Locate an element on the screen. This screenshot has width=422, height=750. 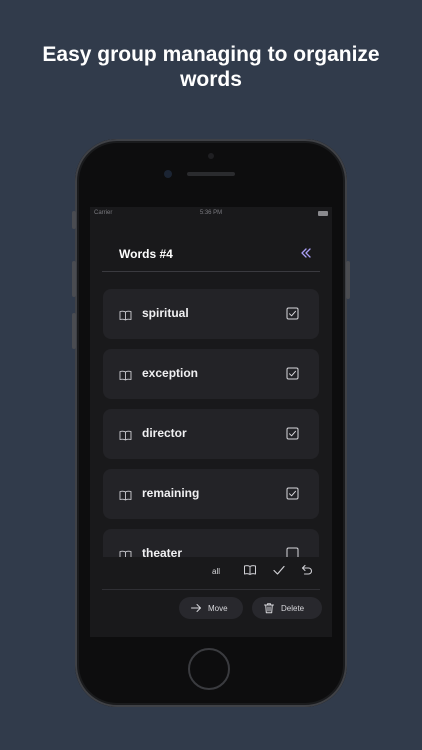
delete-button-label: Delete is located at coordinates (293, 608).